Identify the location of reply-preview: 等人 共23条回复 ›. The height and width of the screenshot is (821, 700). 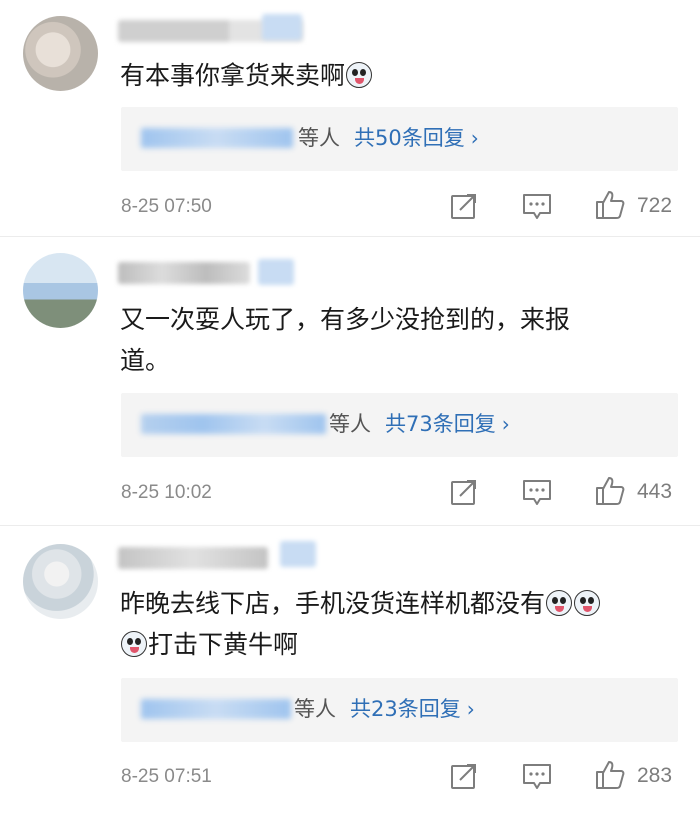
(399, 710).